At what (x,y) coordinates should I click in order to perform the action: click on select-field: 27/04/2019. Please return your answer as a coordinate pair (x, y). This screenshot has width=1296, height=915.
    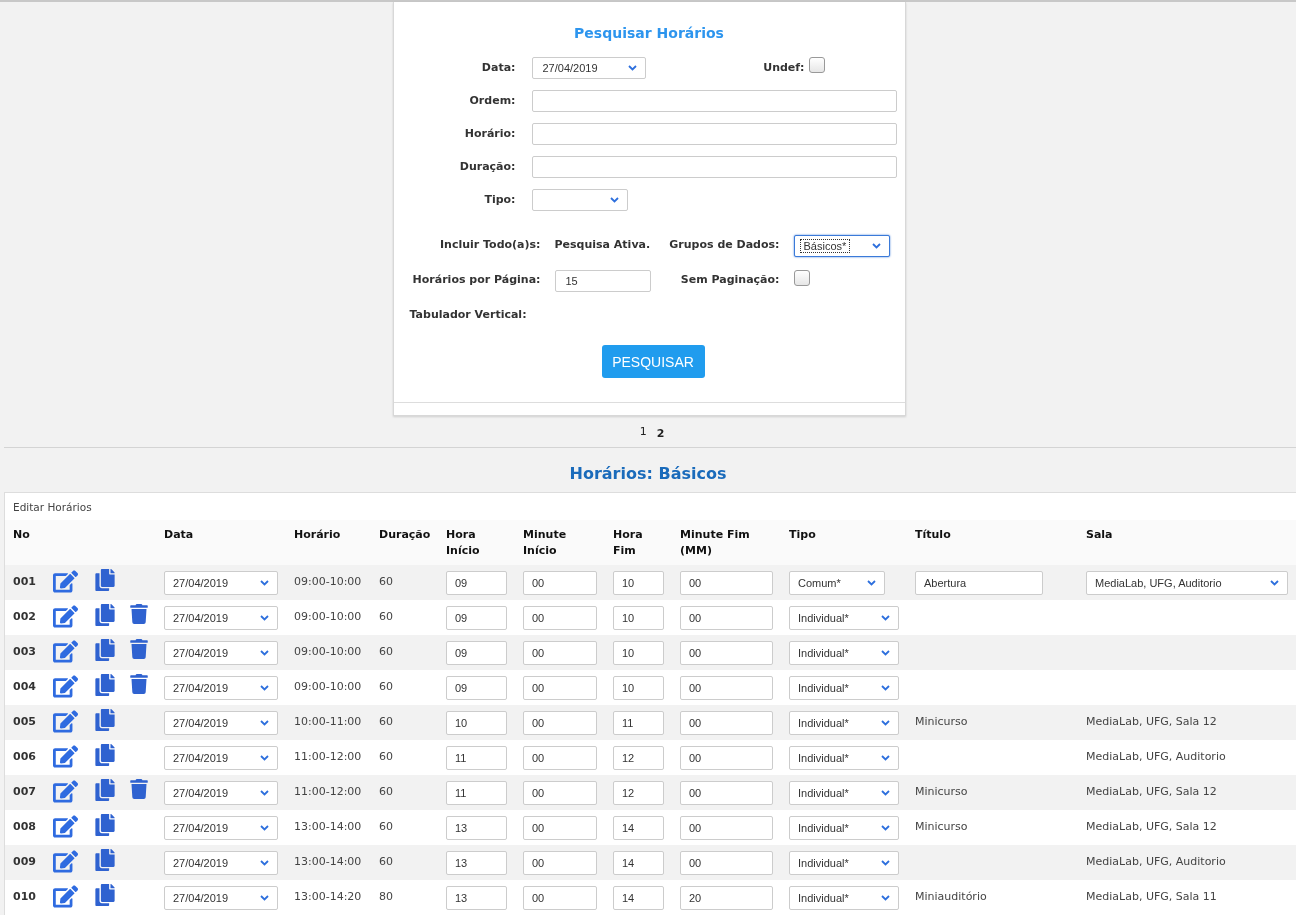
    Looking at the image, I should click on (588, 68).